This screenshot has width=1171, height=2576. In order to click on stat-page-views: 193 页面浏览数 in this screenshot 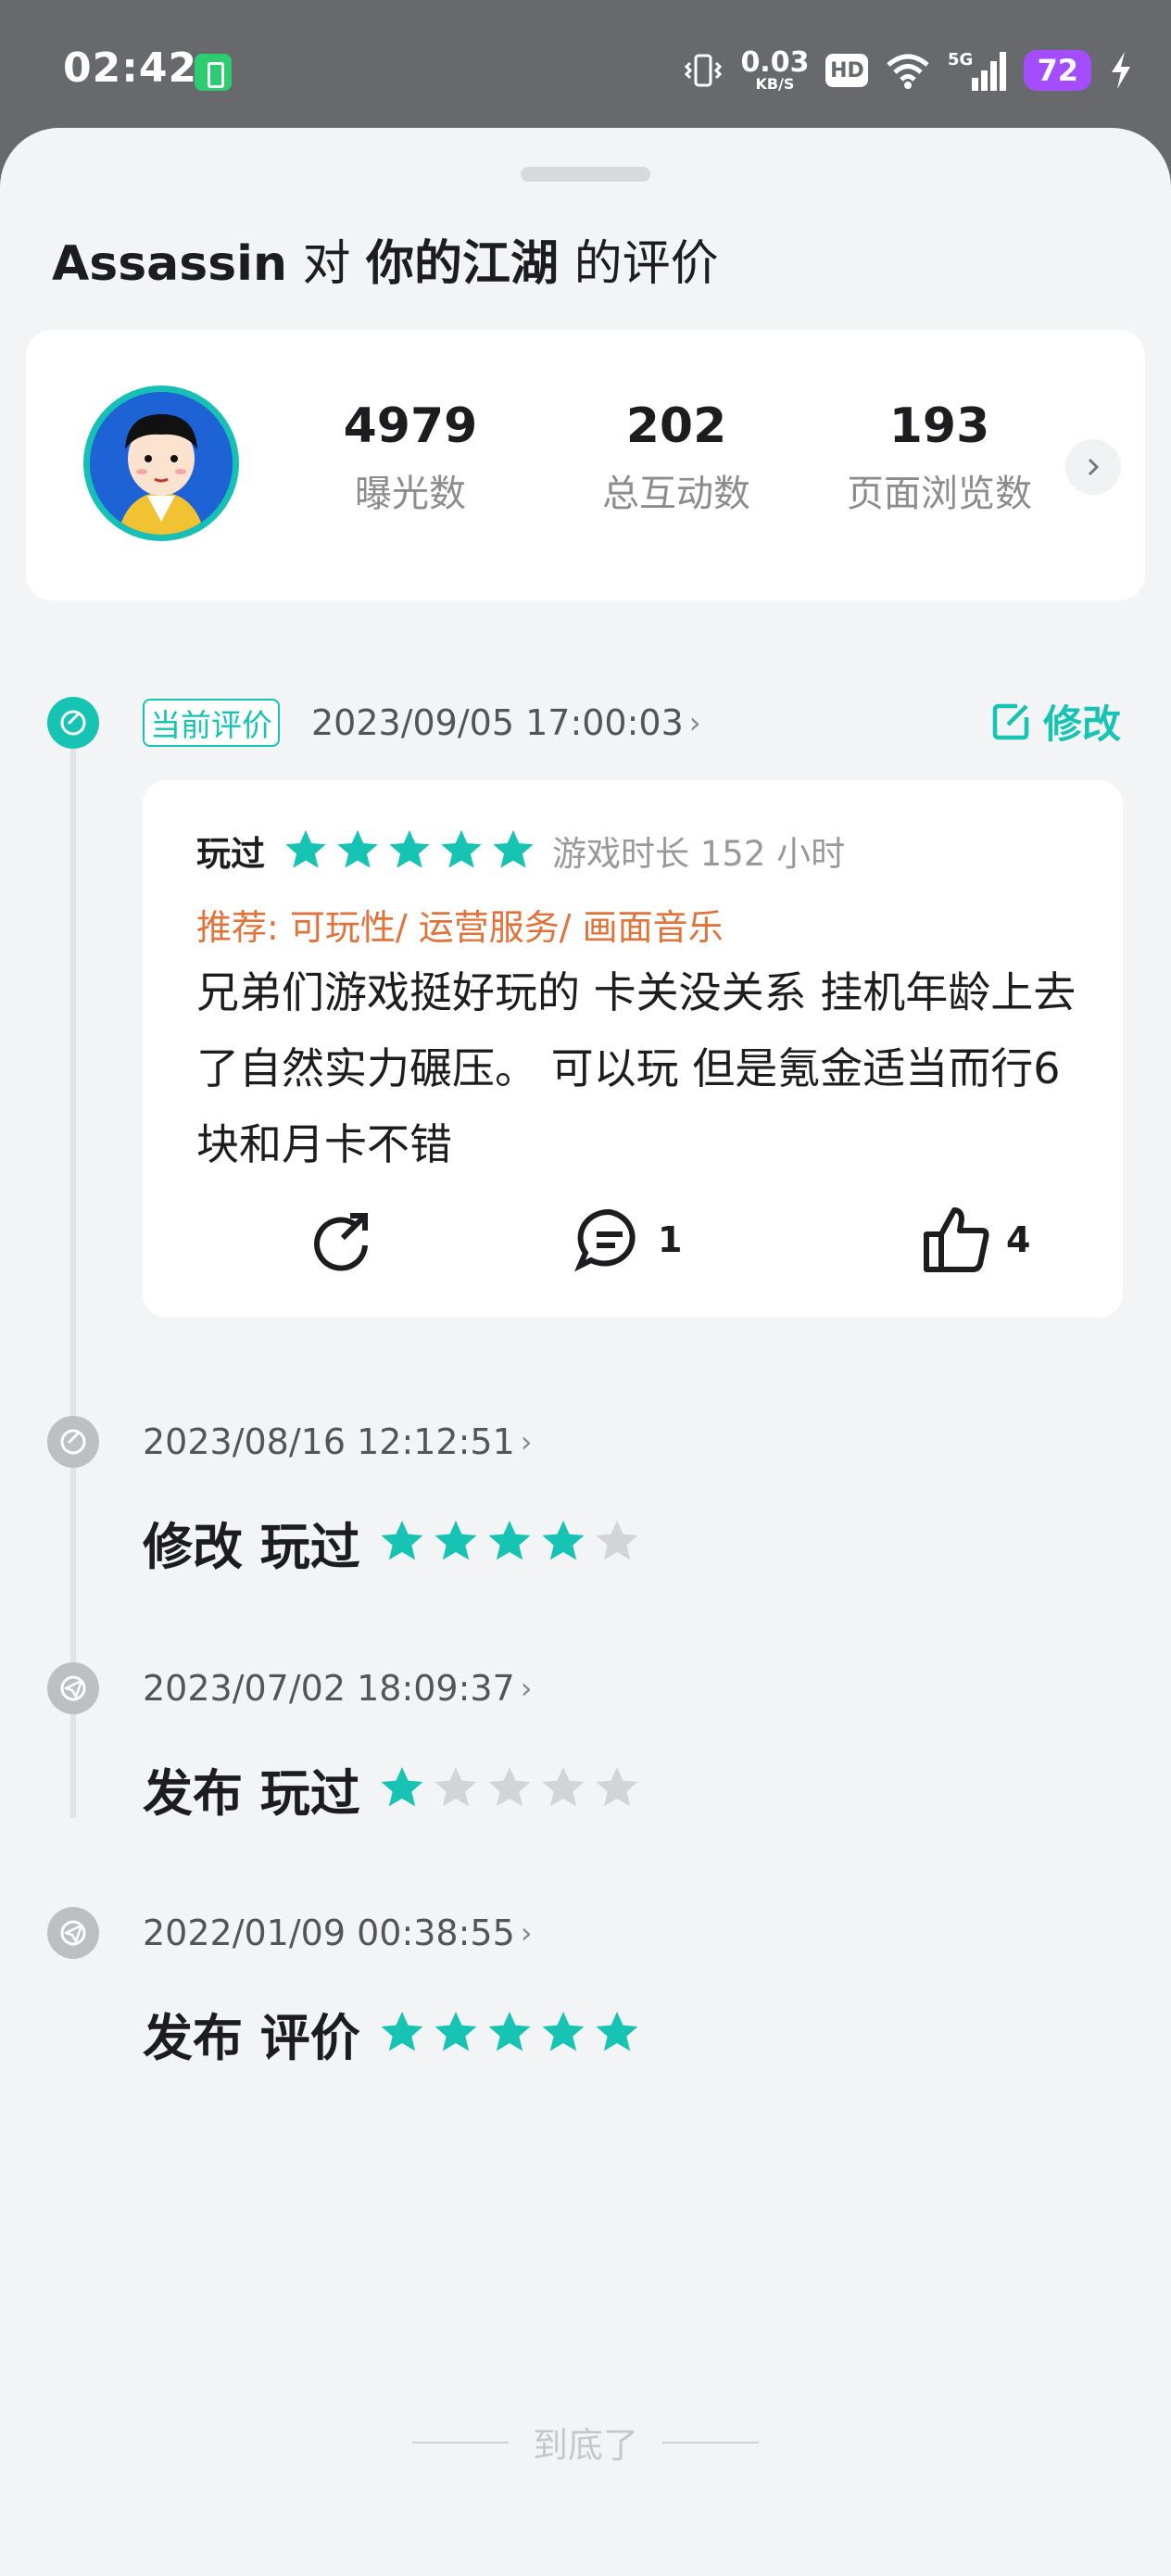, I will do `click(940, 457)`.